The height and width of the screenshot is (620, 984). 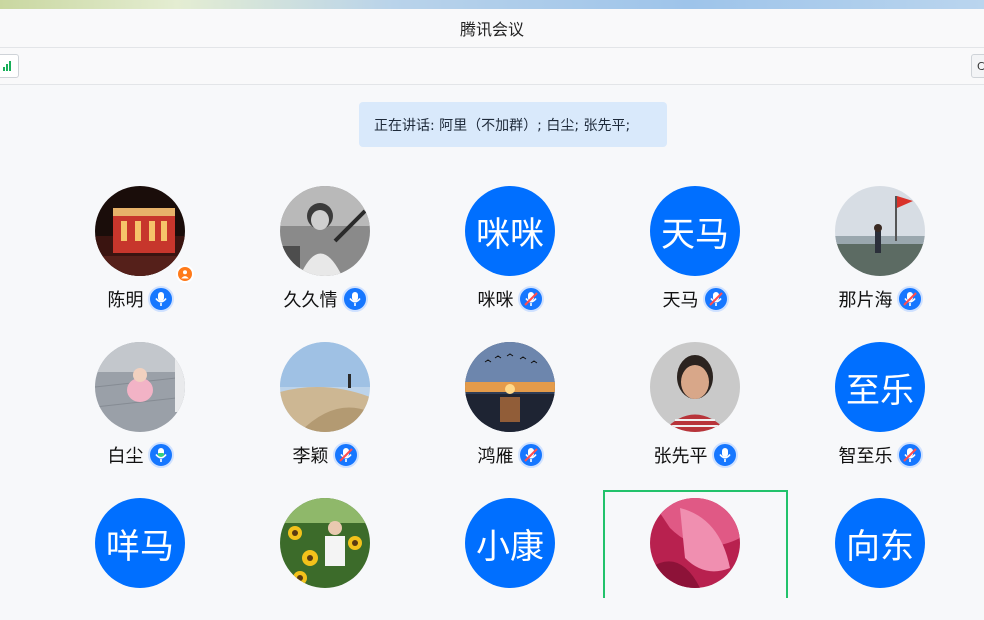 What do you see at coordinates (125, 300) in the screenshot?
I see `participant-name: 陈明` at bounding box center [125, 300].